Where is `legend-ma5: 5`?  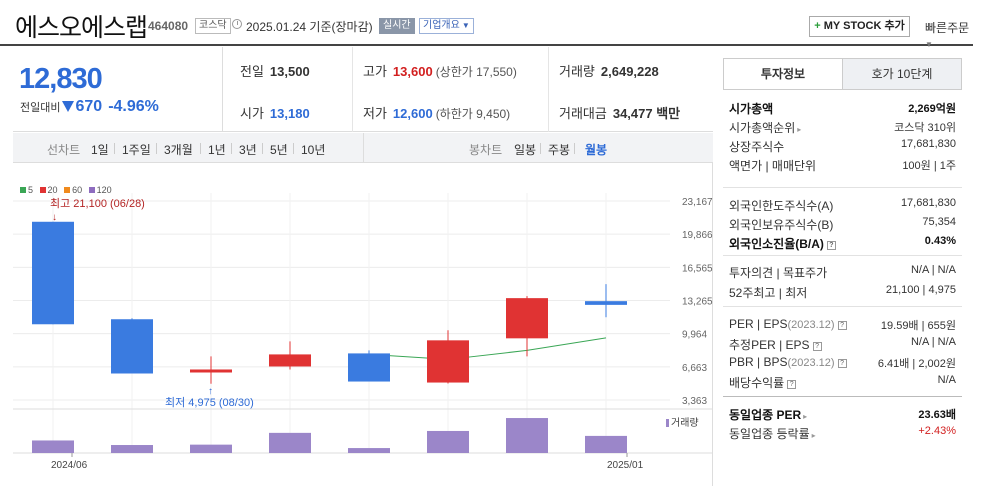 legend-ma5: 5 is located at coordinates (26, 190).